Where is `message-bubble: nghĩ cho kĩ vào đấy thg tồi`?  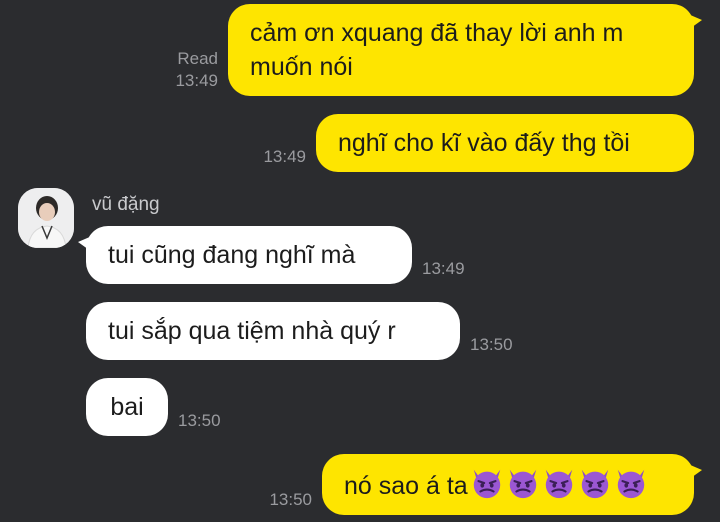
message-bubble: nghĩ cho kĩ vào đấy thg tồi is located at coordinates (505, 143).